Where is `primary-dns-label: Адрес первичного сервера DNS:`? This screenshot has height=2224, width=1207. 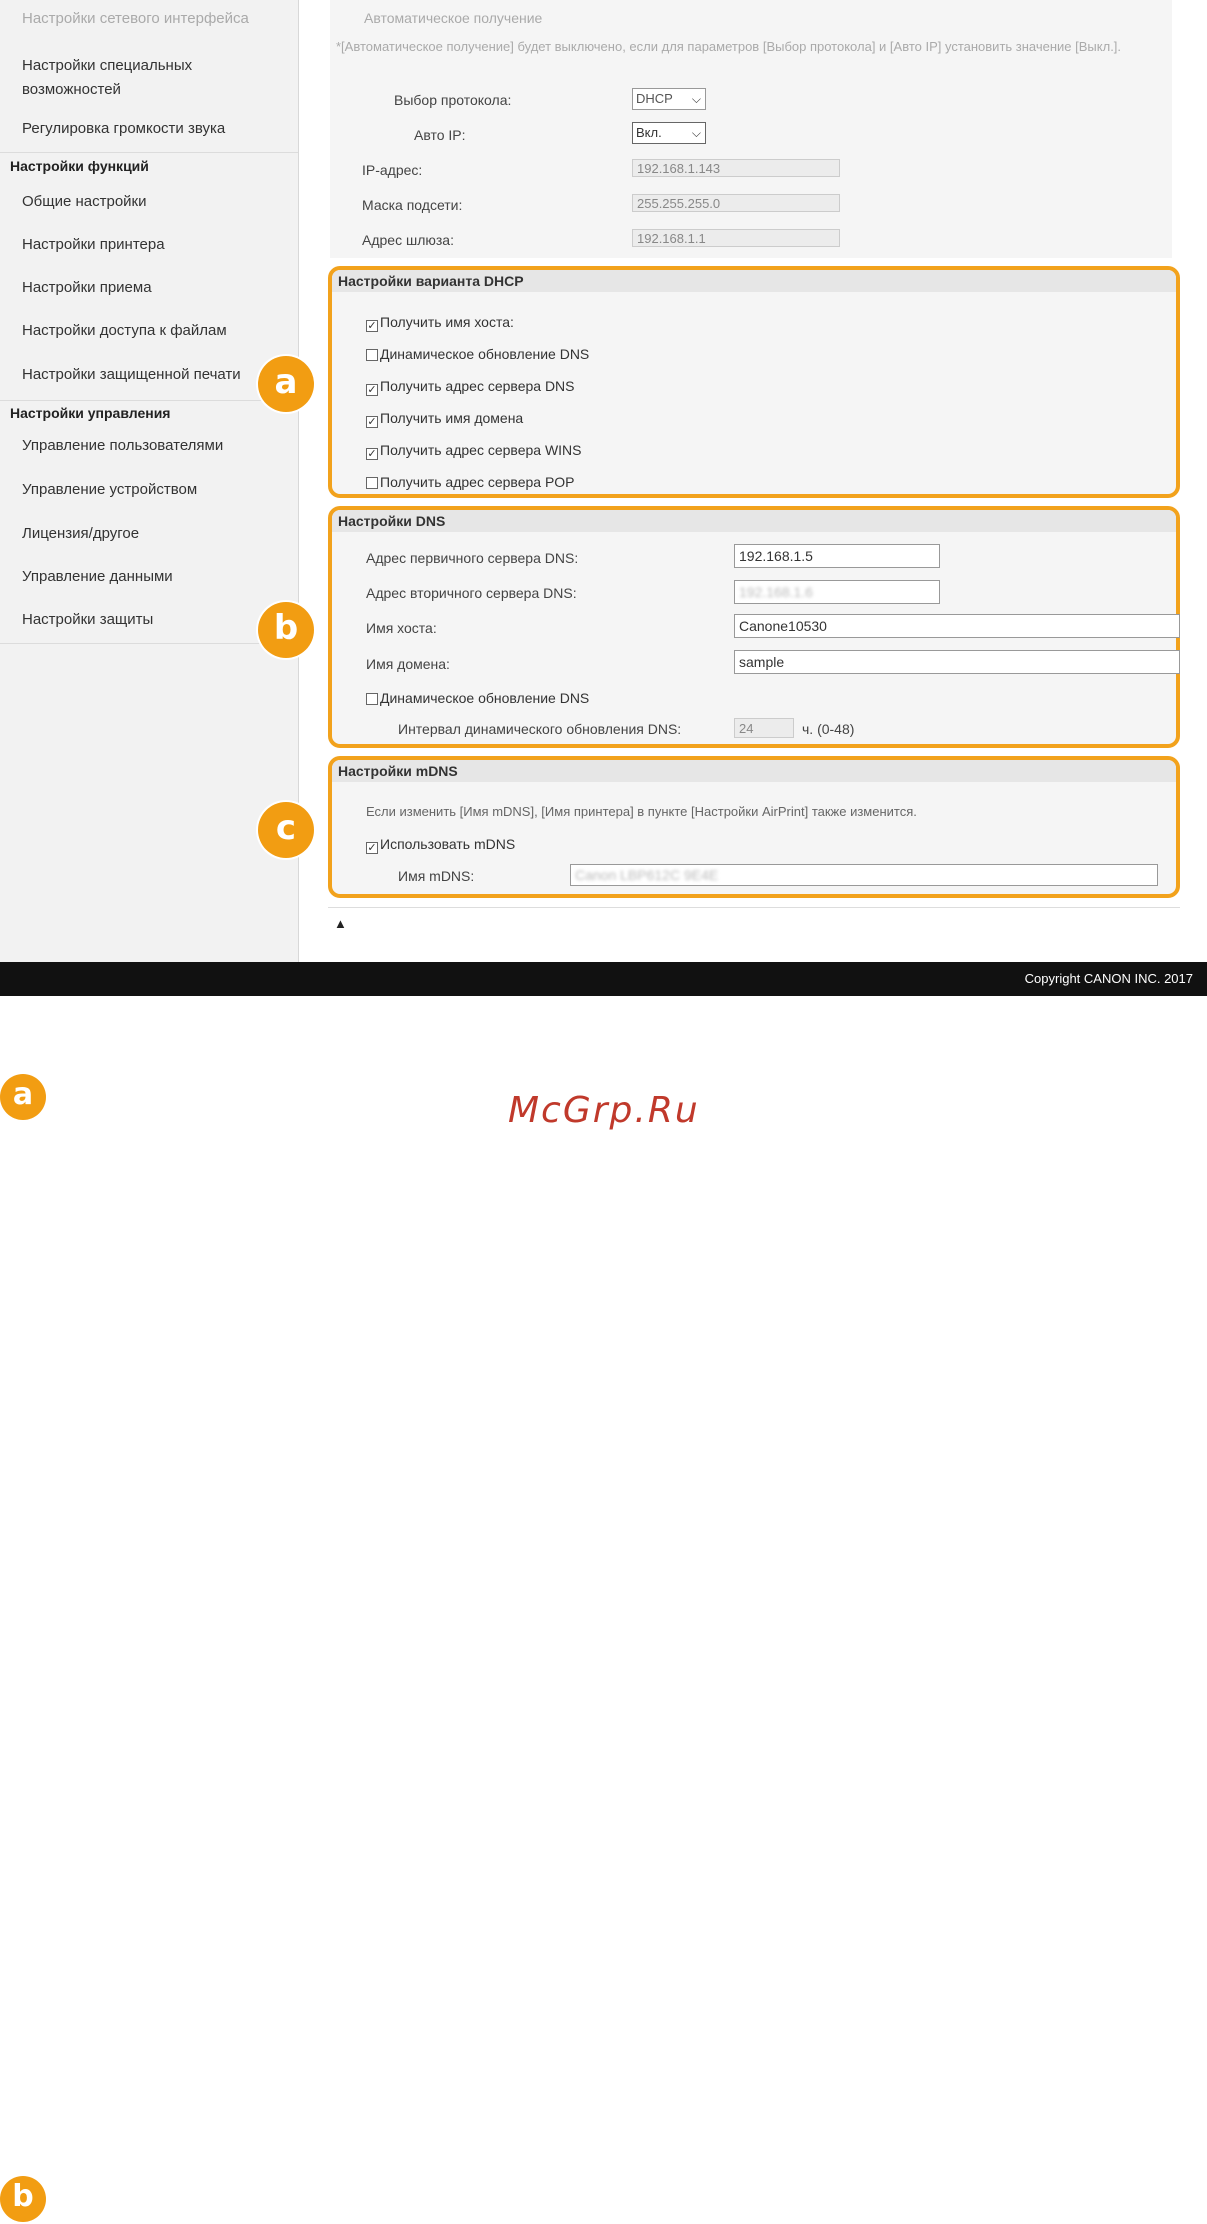
primary-dns-label: Адрес первичного сервера DNS: is located at coordinates (472, 558).